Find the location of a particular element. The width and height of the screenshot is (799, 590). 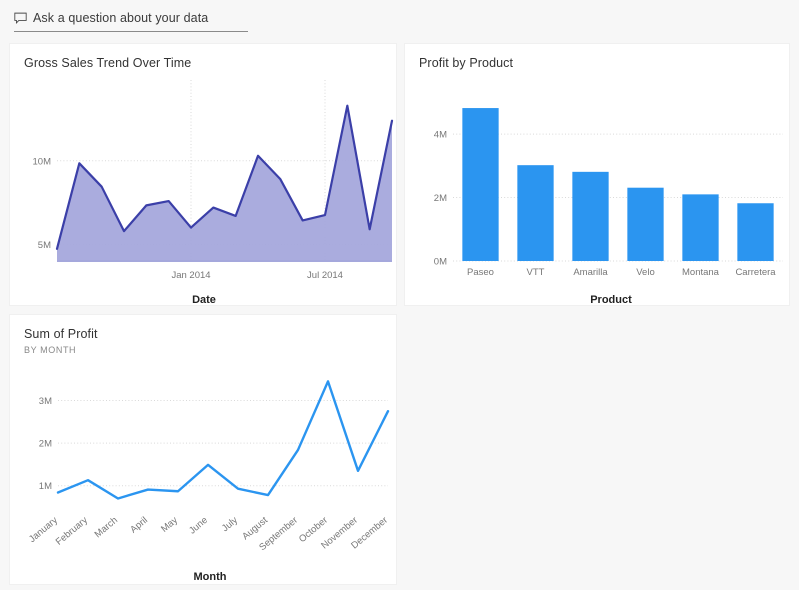

svg-text: 4M is located at coordinates (440, 135).